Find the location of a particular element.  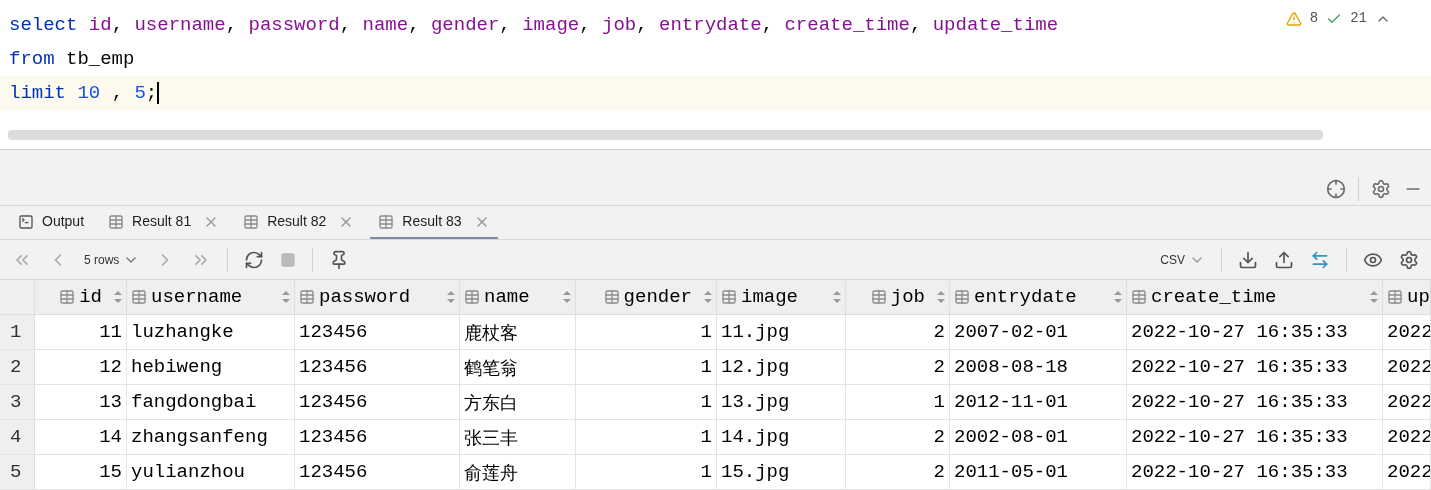

table-cell: 2007-02-01 is located at coordinates (1038, 332).